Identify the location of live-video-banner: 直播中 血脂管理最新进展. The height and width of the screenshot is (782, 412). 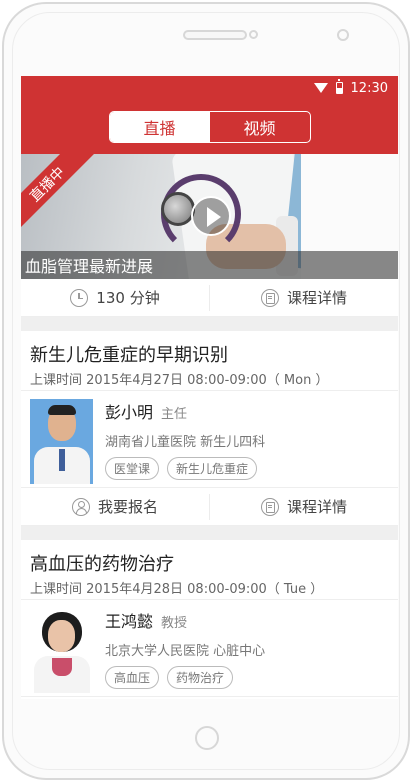
(209, 216).